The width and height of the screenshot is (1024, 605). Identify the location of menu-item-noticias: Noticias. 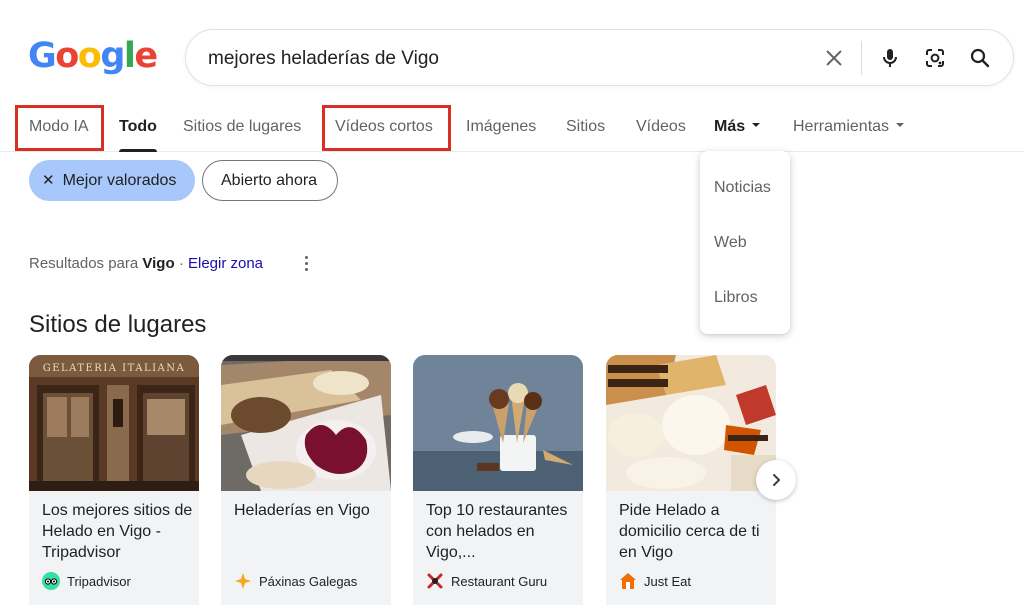
(742, 188).